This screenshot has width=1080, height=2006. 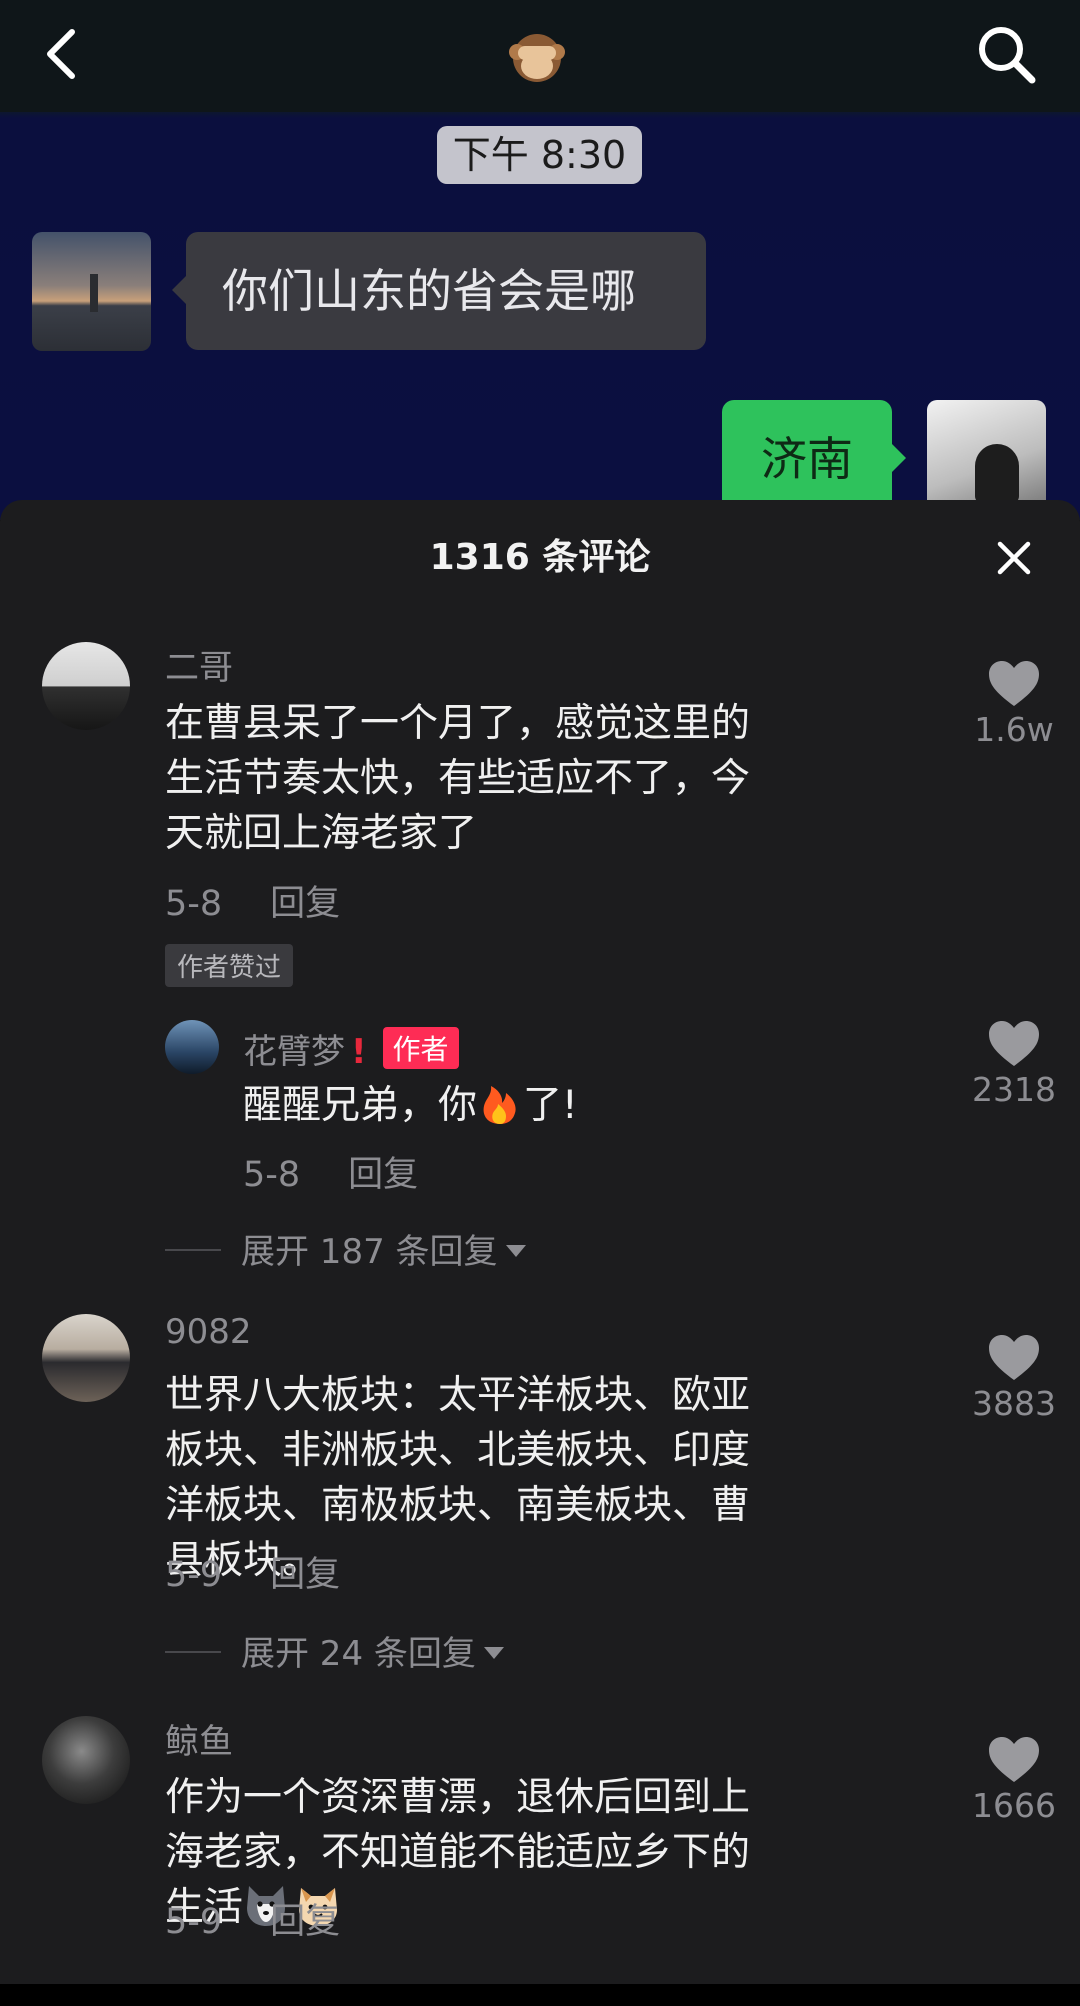 I want to click on like-button: 3883, so click(x=1014, y=1378).